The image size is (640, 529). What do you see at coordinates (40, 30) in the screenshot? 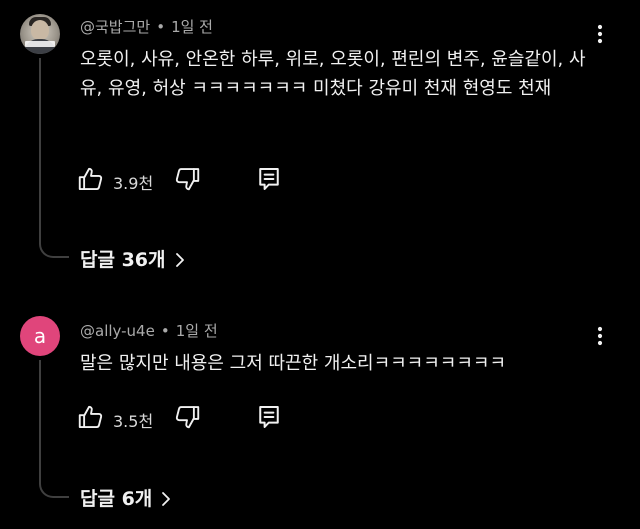
I see `avatar-face` at bounding box center [40, 30].